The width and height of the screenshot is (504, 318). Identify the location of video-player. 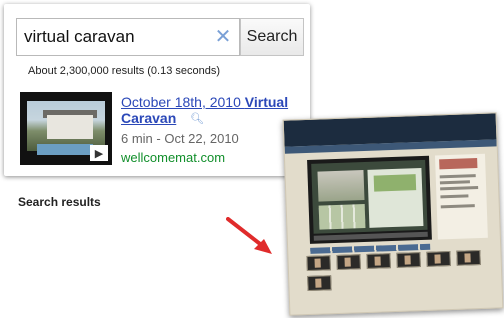
(369, 199).